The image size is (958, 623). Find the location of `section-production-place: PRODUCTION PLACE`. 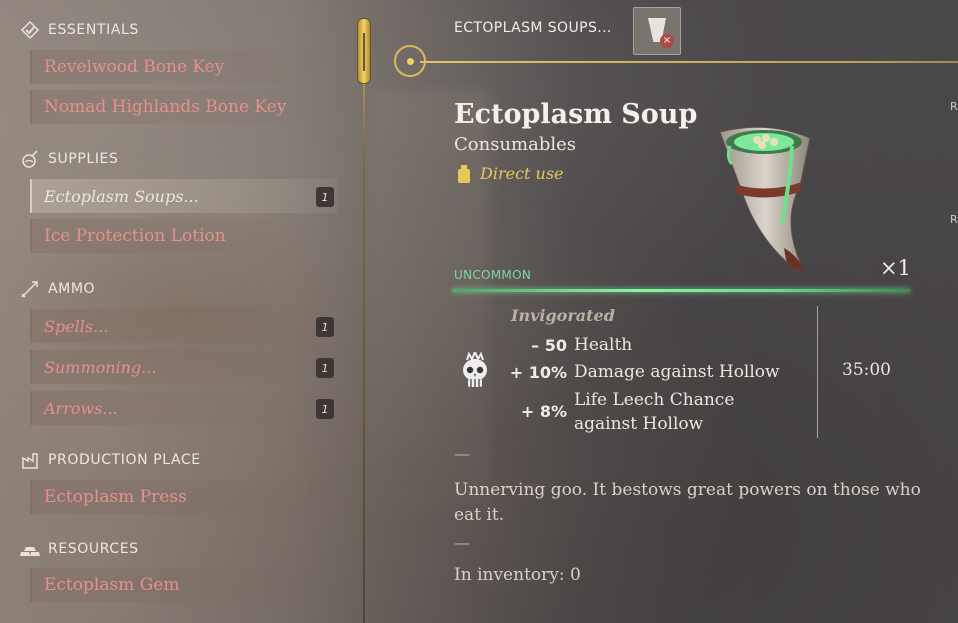

section-production-place: PRODUCTION PLACE is located at coordinates (110, 460).